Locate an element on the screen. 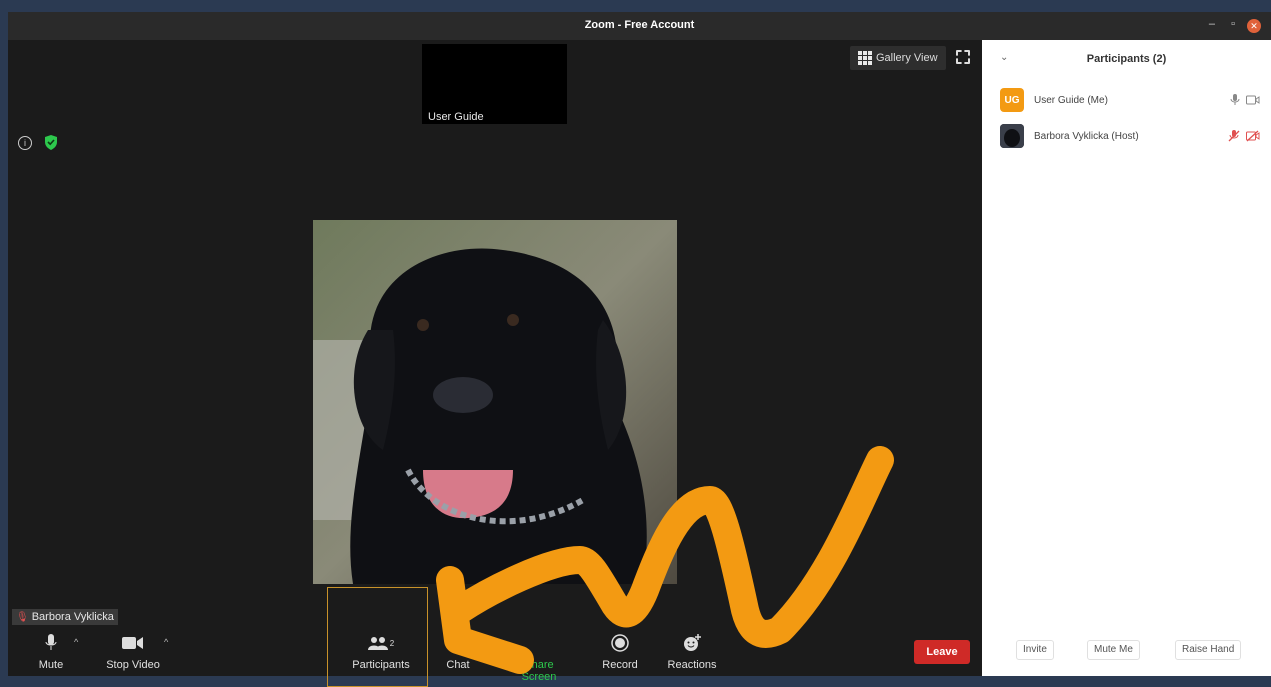  avatar is located at coordinates (1012, 136).